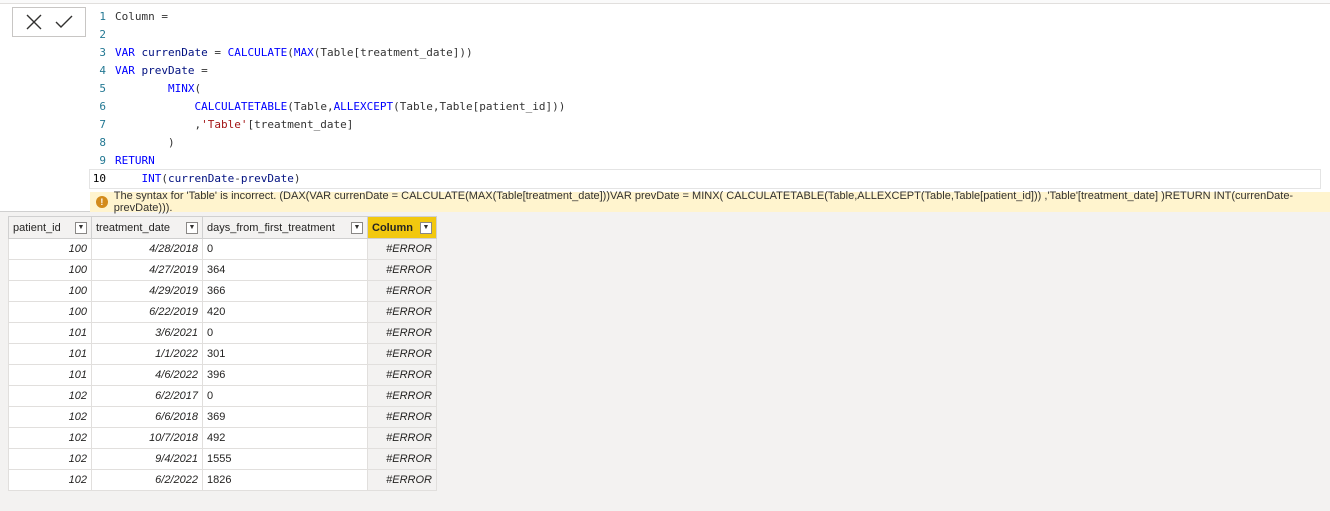 The image size is (1330, 511). I want to click on table-cell: 1555, so click(285, 459).